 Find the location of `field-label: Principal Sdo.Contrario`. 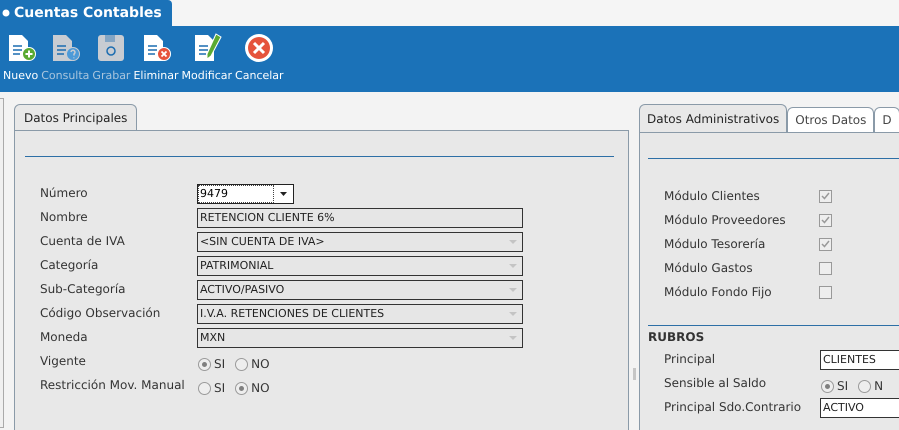

field-label: Principal Sdo.Contrario is located at coordinates (733, 407).